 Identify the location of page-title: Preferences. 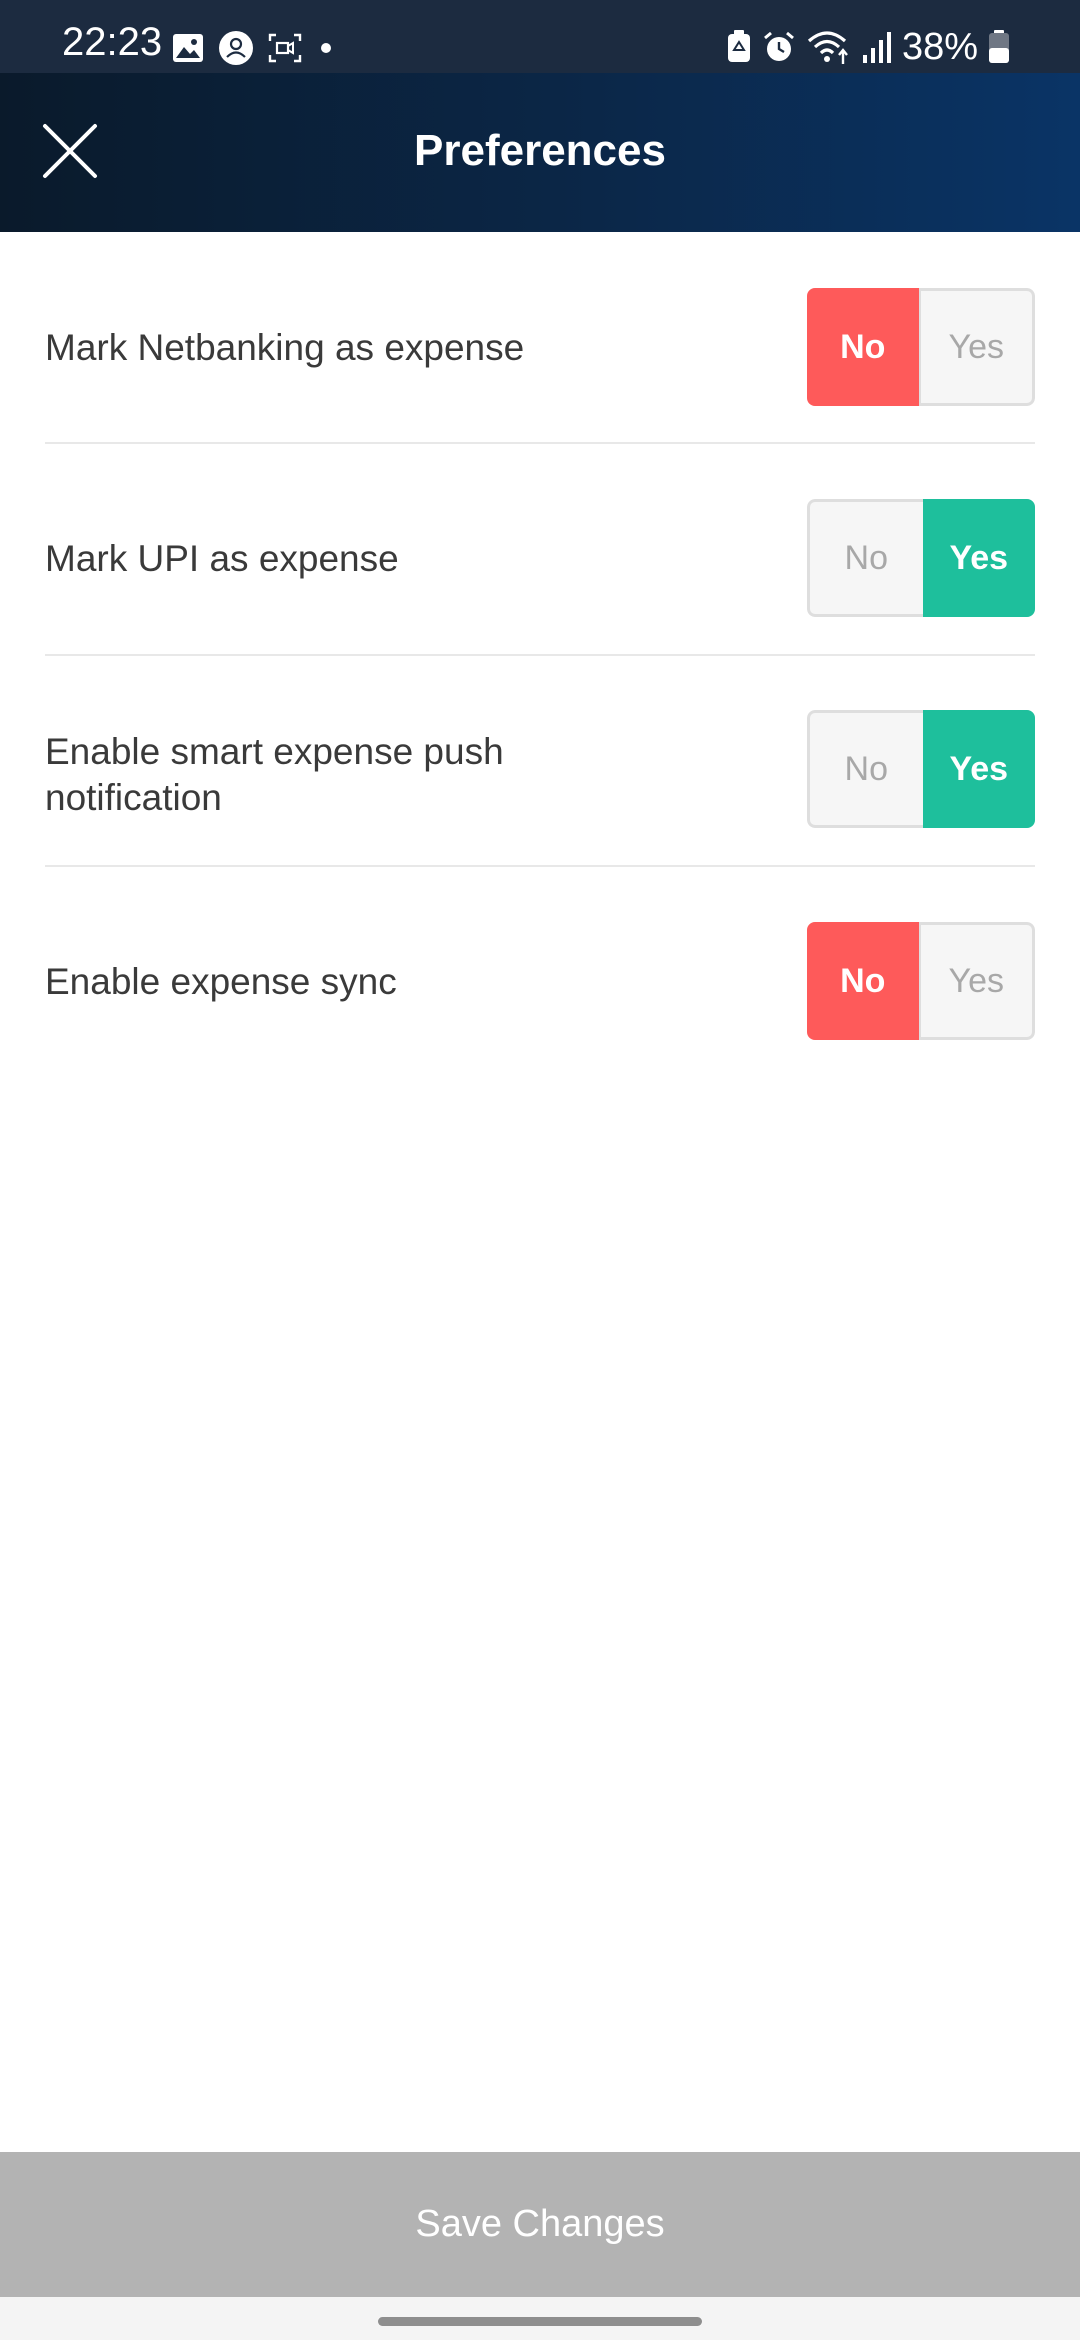
(540, 150).